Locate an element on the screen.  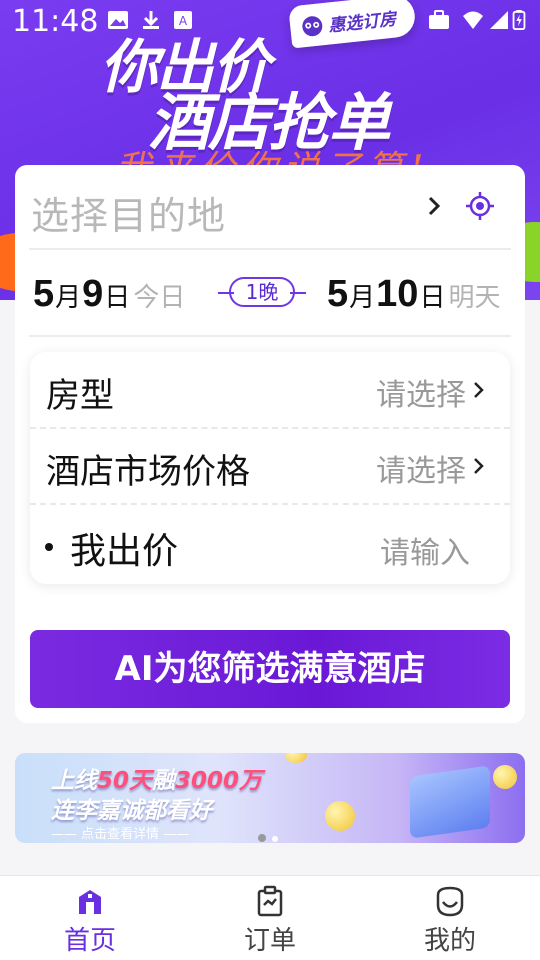
tab-orders: 订单 is located at coordinates (270, 918).